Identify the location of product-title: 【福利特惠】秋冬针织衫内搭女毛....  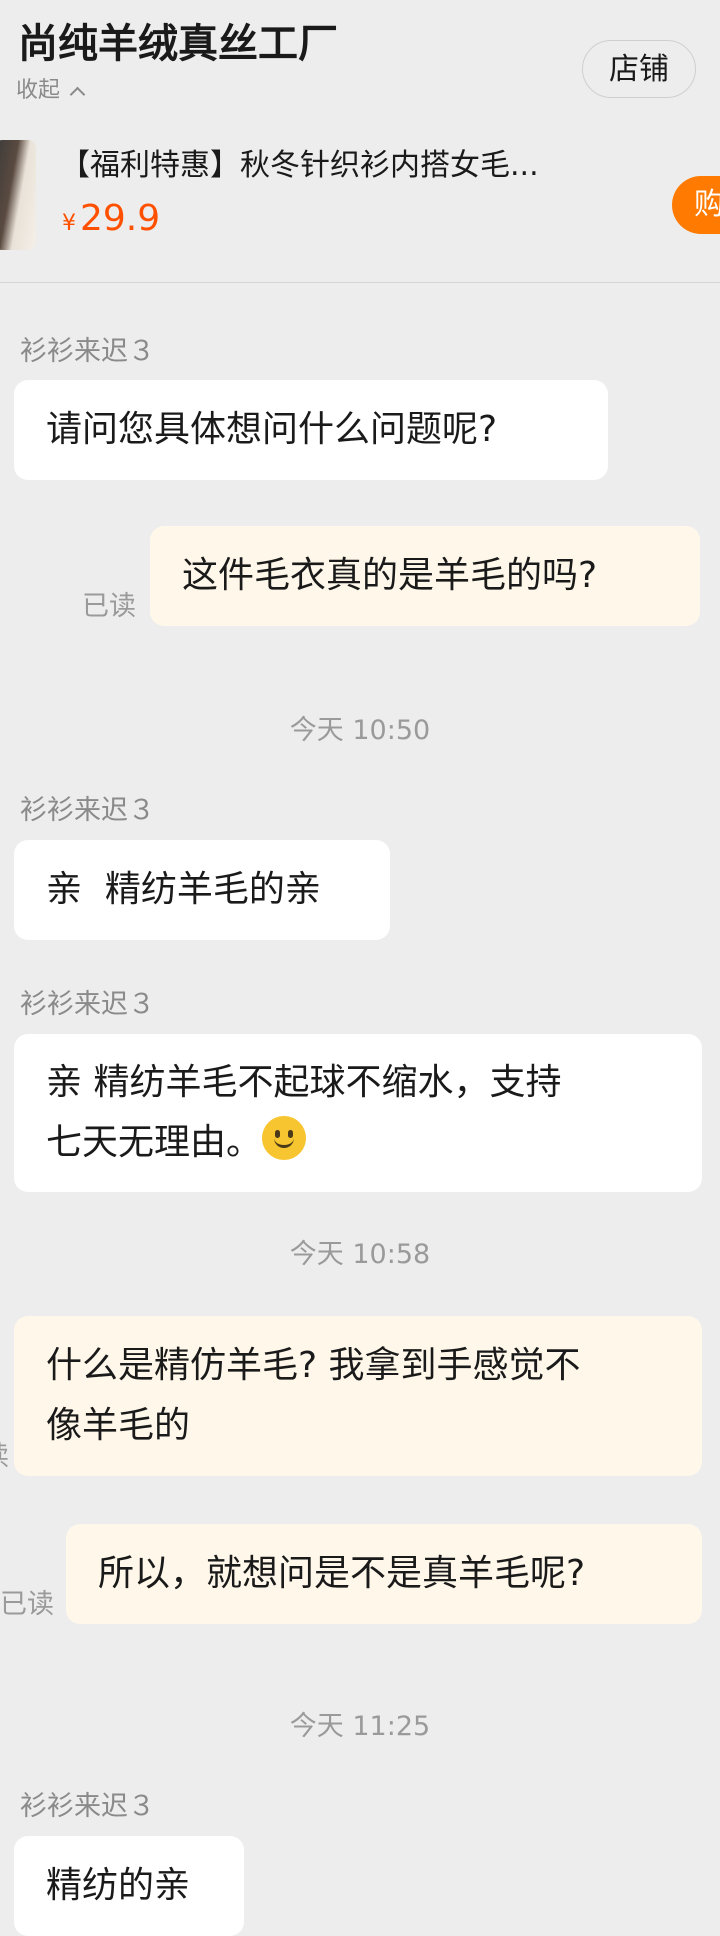
(299, 166).